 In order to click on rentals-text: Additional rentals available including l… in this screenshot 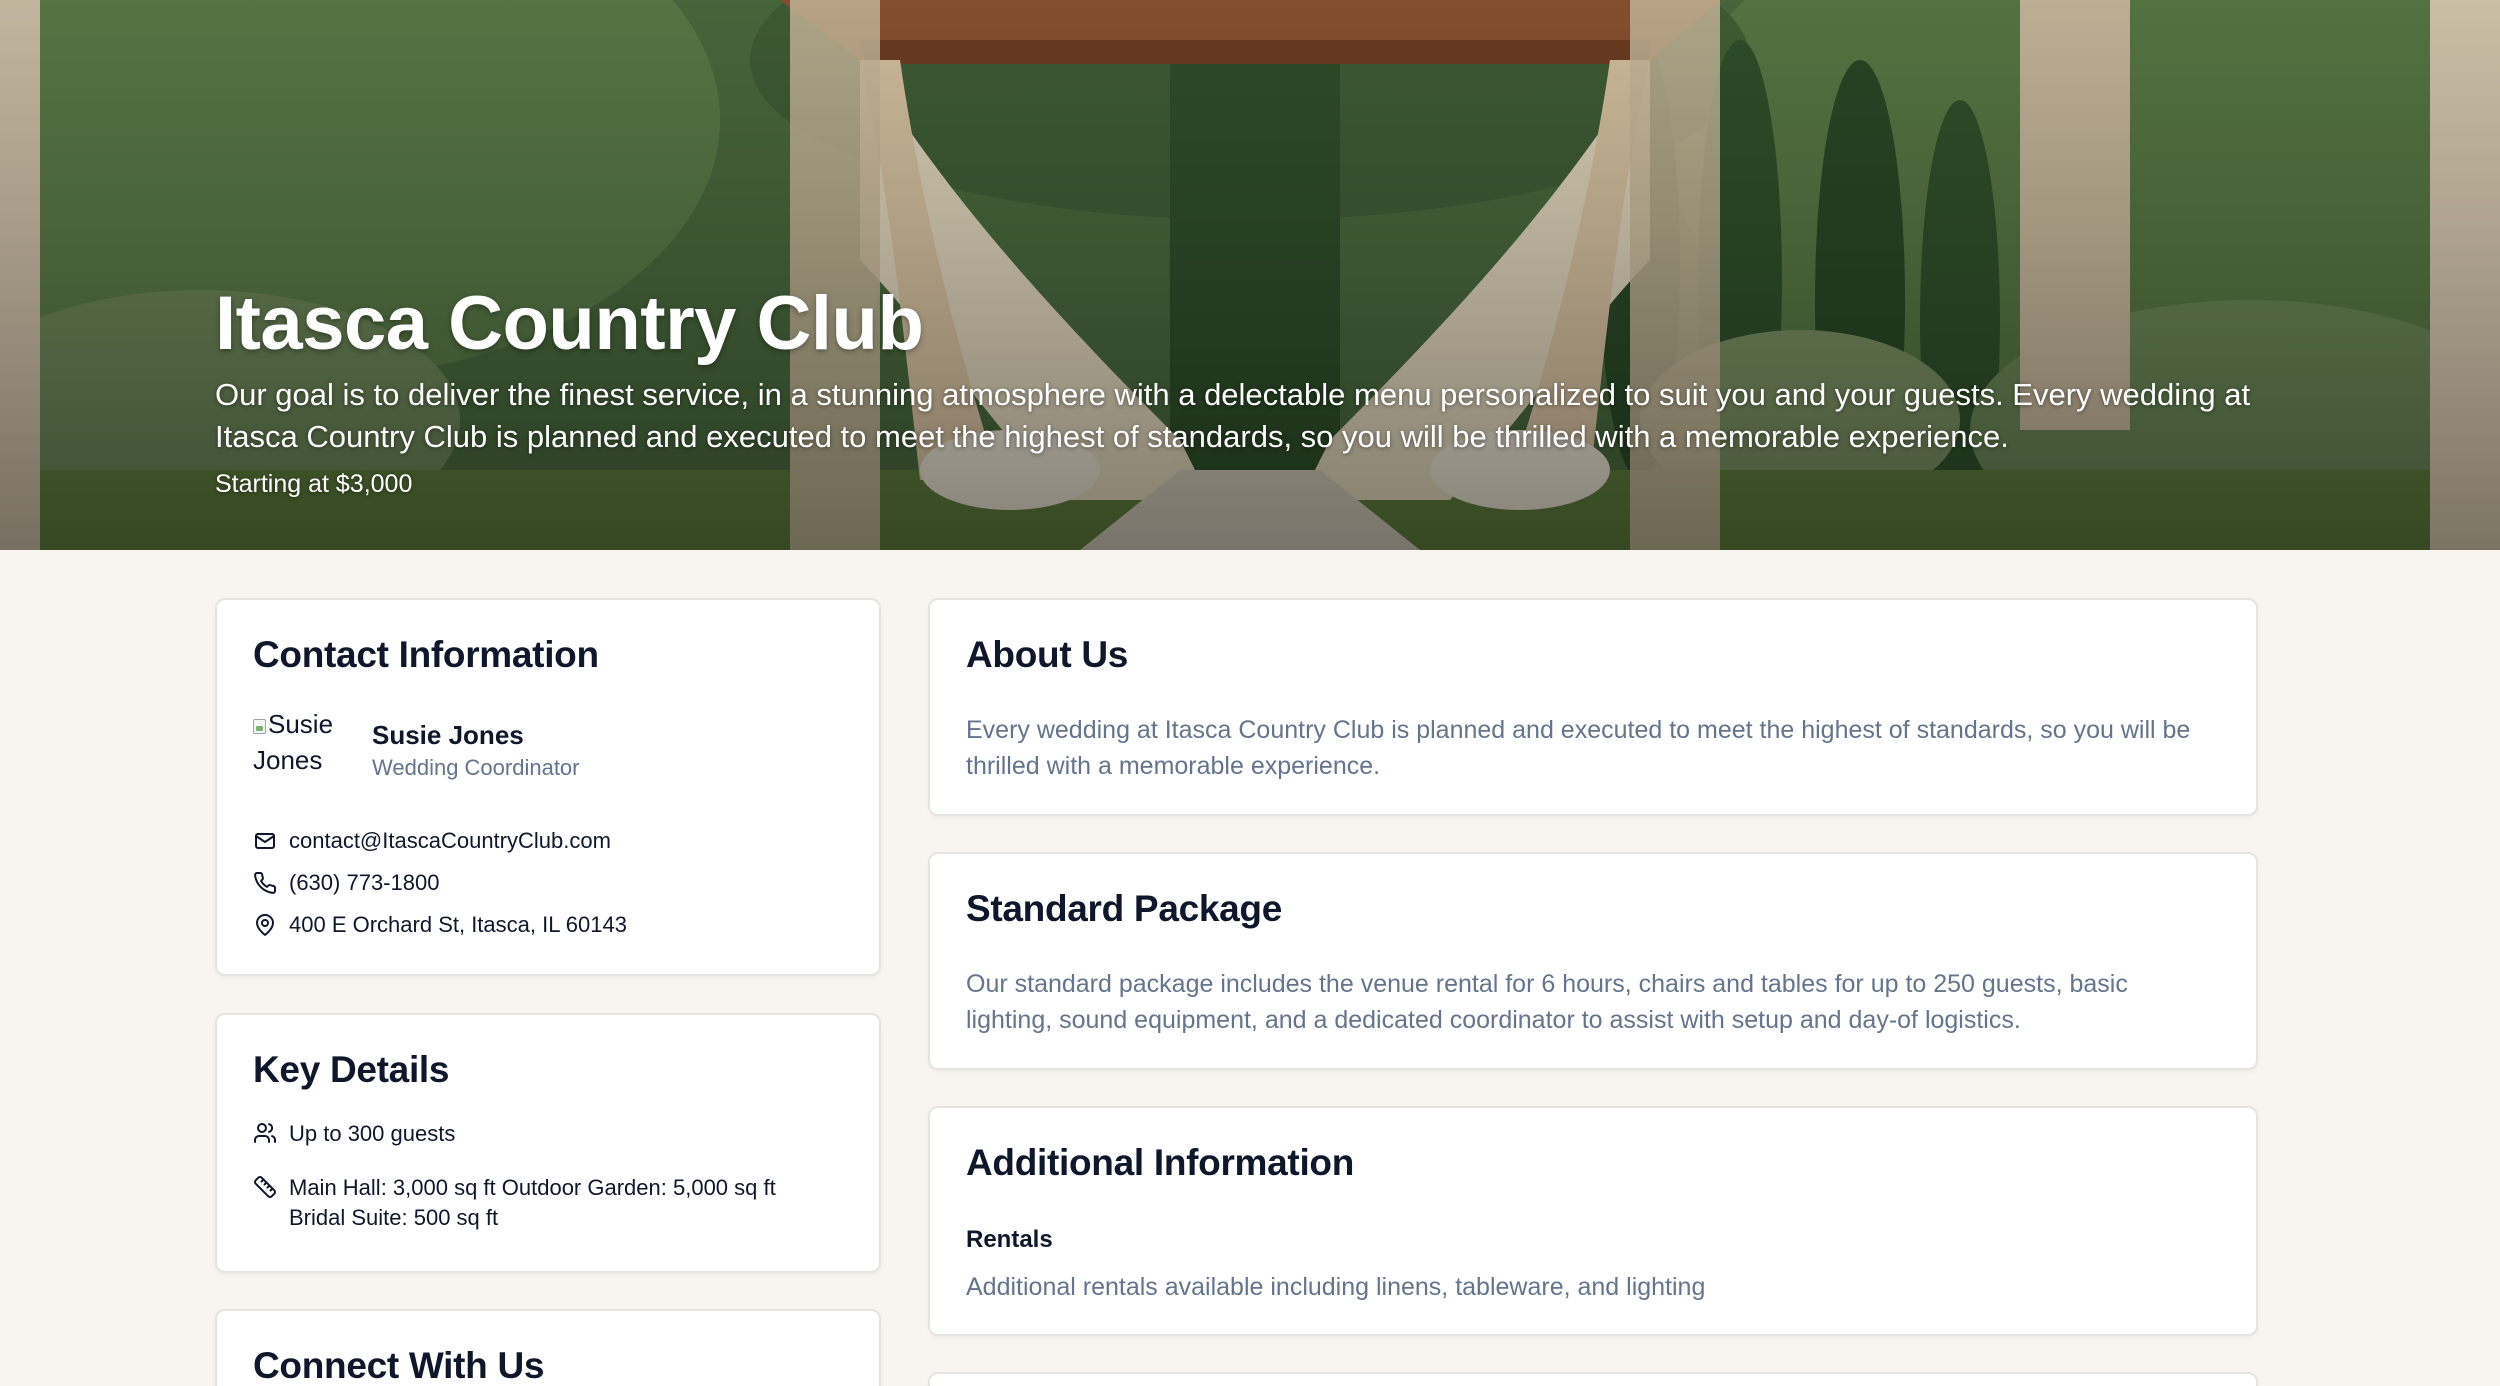, I will do `click(1336, 1287)`.